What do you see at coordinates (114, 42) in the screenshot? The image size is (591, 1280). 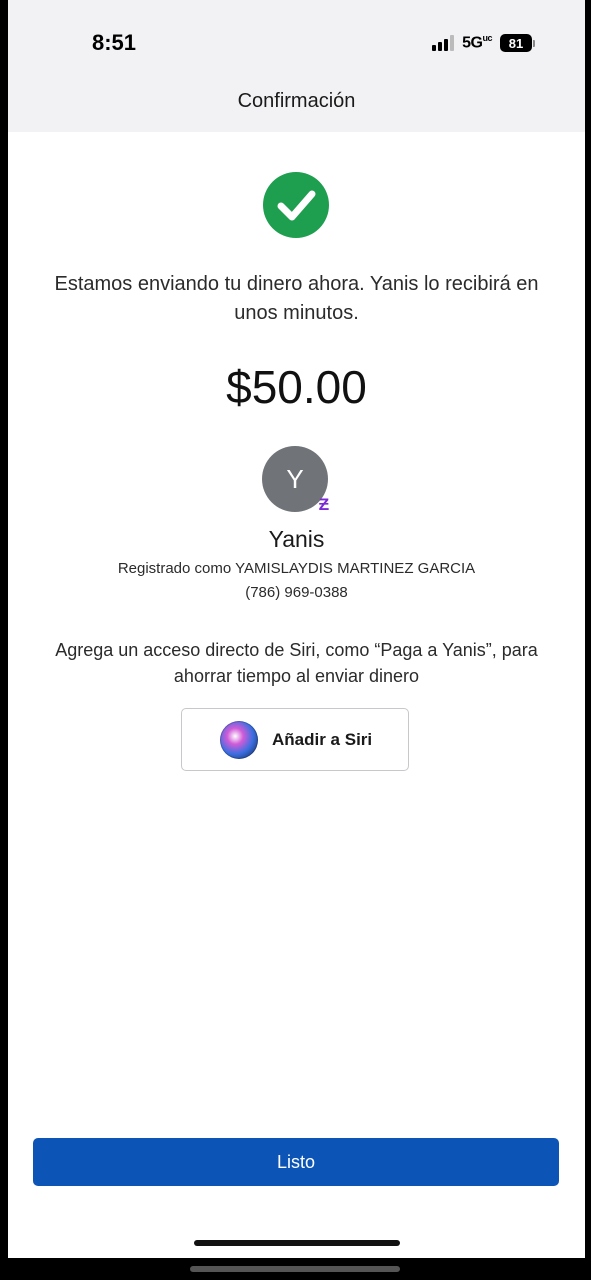 I see `status-time: 8:51` at bounding box center [114, 42].